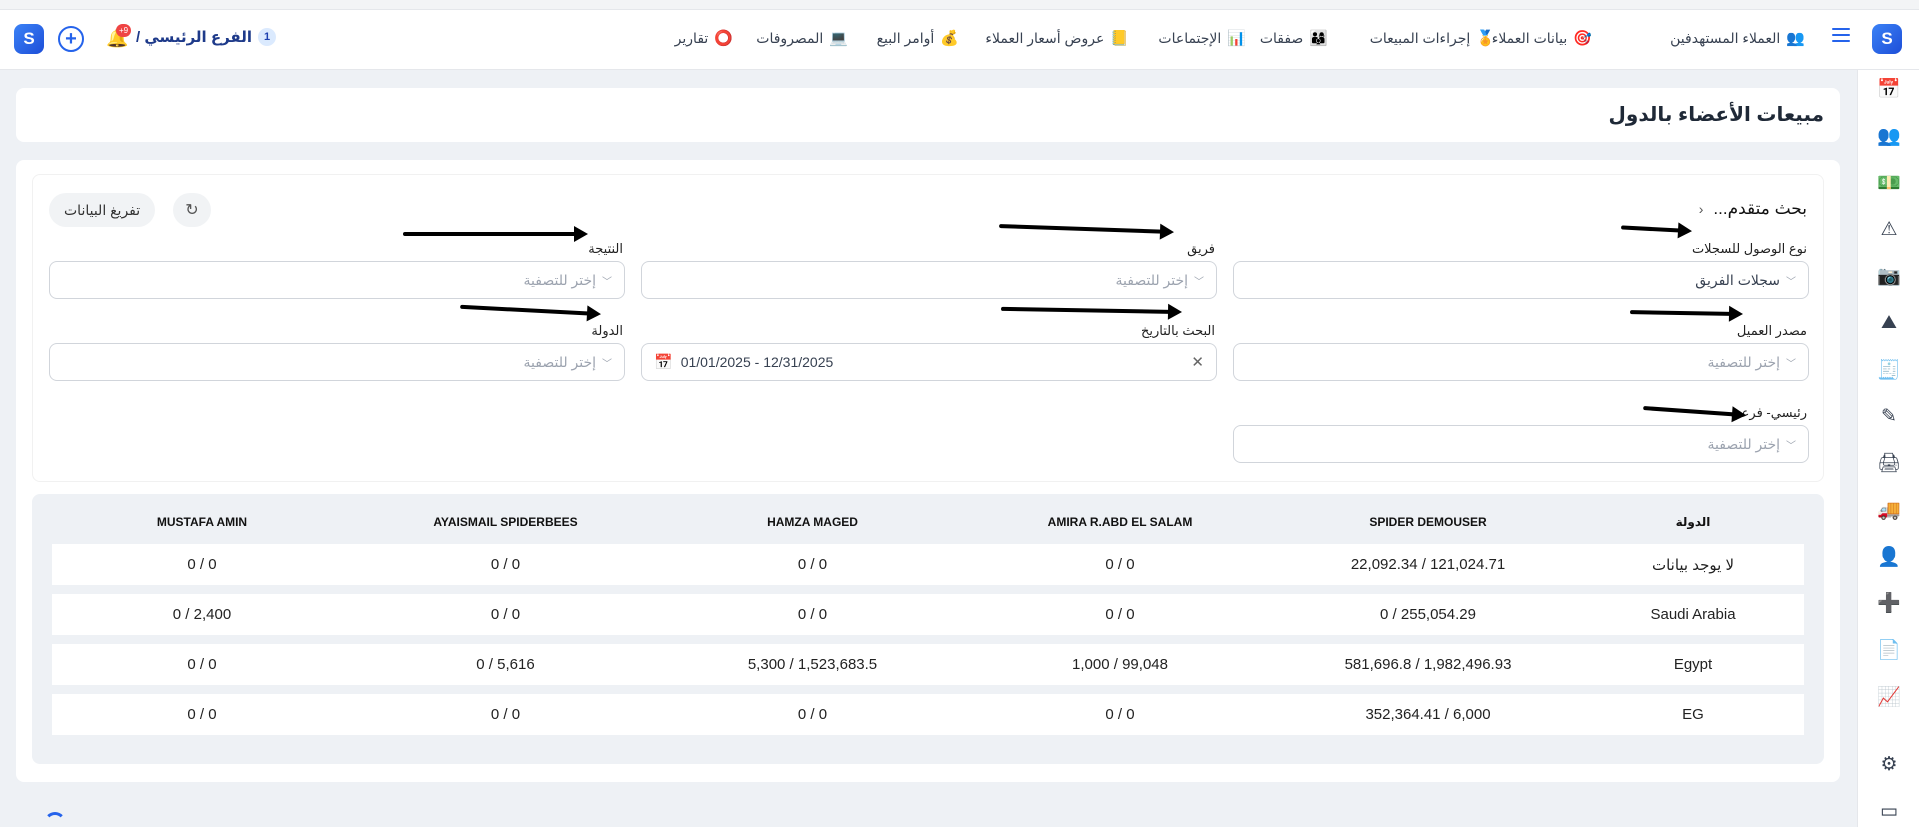 This screenshot has width=1919, height=827. I want to click on nav-item-client-data: 🎯 بيانات العملاء, so click(1542, 38).